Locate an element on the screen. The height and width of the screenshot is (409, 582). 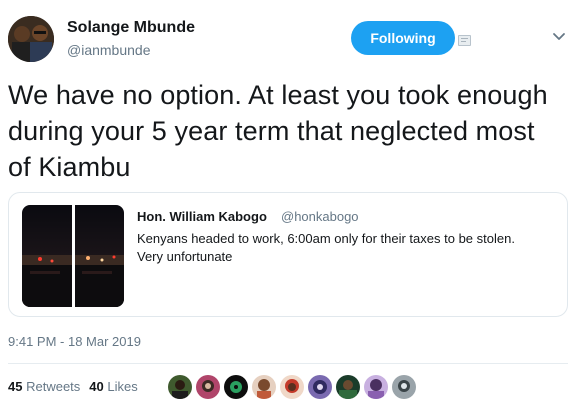
caption-badge-icon is located at coordinates (464, 40).